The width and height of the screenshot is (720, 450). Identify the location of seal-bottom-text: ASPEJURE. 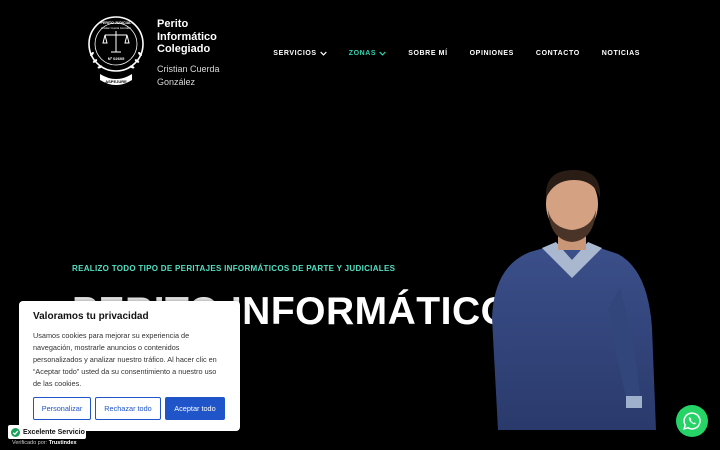
(116, 81).